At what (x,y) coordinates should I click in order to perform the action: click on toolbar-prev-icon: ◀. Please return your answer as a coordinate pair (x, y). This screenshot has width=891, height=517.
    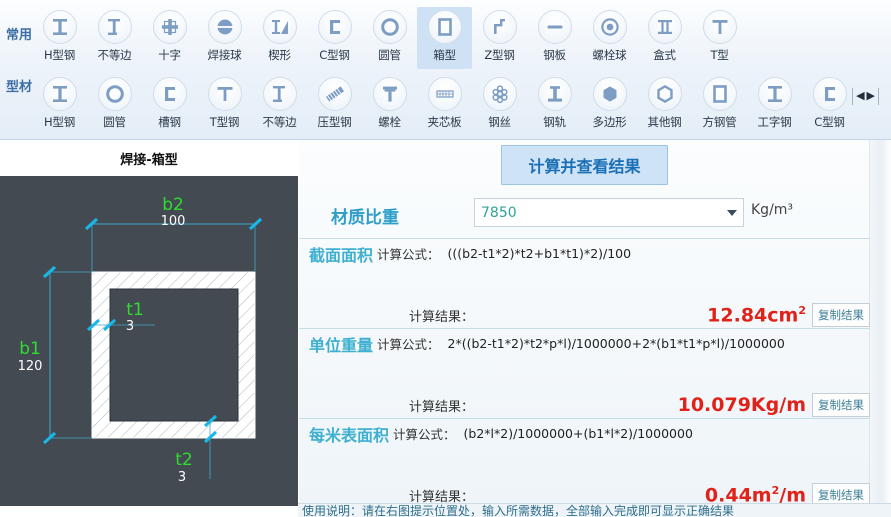
    Looking at the image, I should click on (860, 96).